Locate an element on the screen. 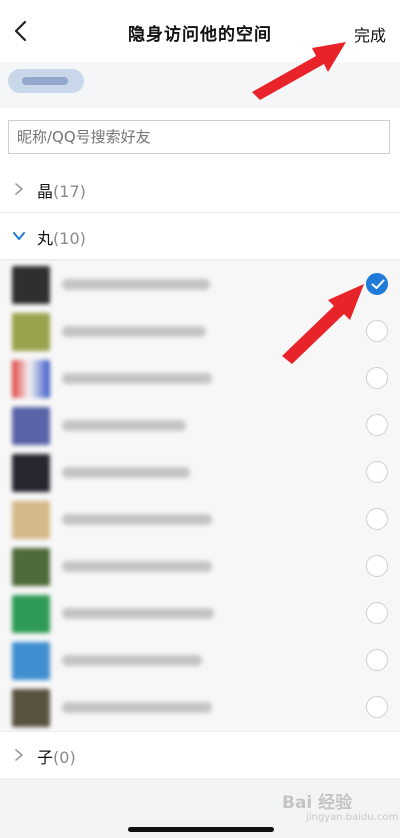 This screenshot has height=838, width=400. selected-friend-chip is located at coordinates (46, 81).